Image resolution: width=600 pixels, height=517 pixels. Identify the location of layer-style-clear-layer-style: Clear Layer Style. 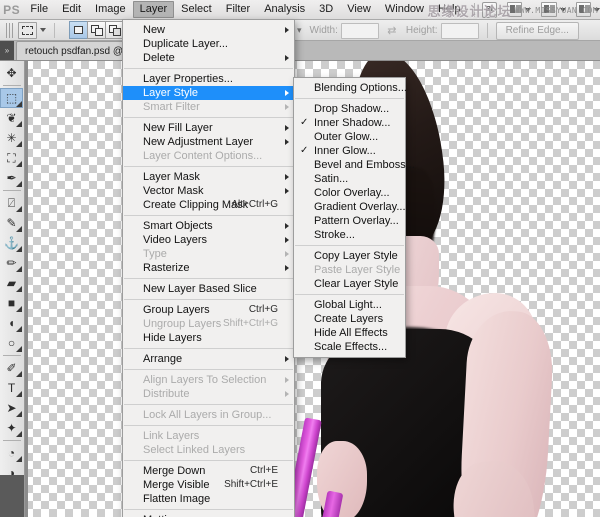
(349, 284).